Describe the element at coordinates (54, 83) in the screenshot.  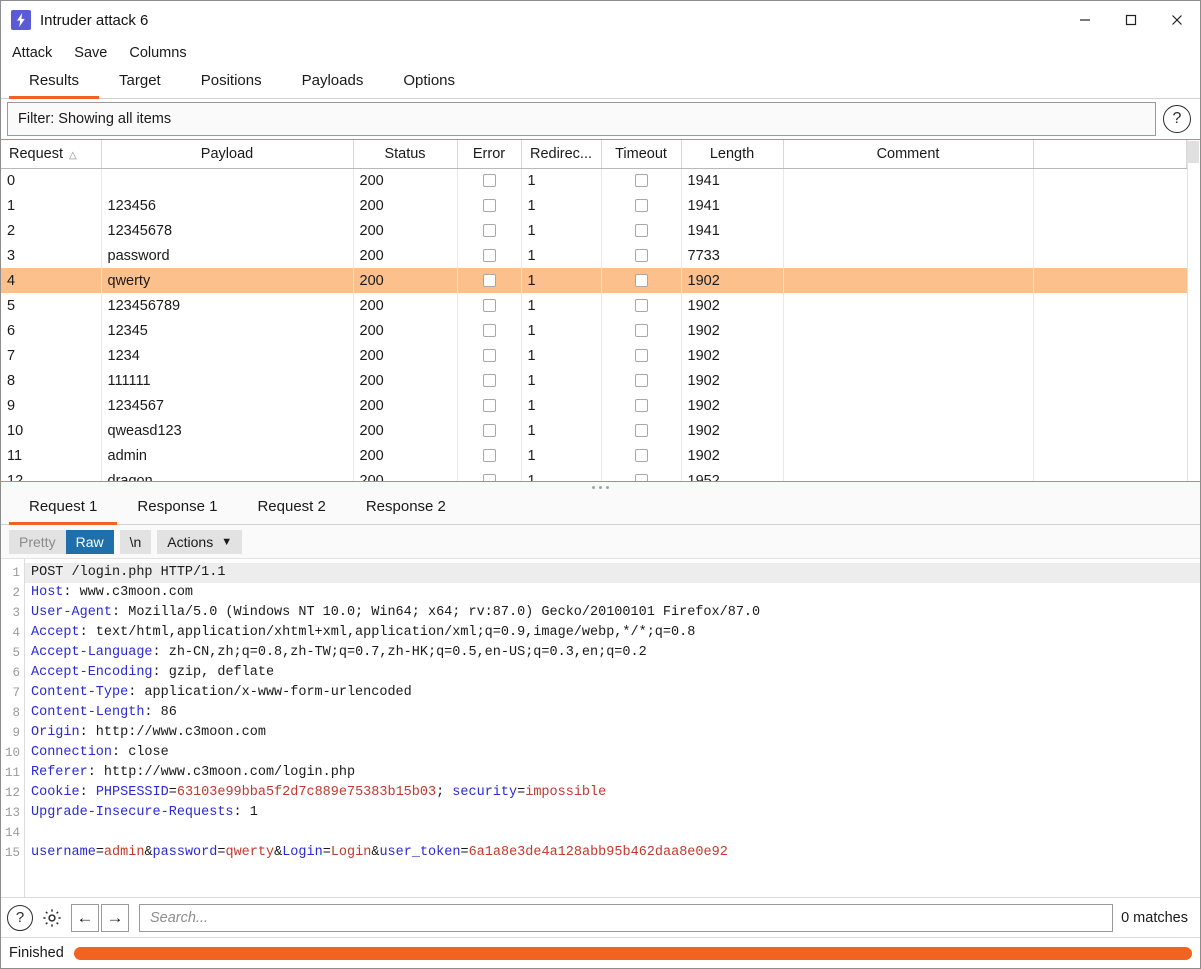
I see `tab-results: Results` at that location.